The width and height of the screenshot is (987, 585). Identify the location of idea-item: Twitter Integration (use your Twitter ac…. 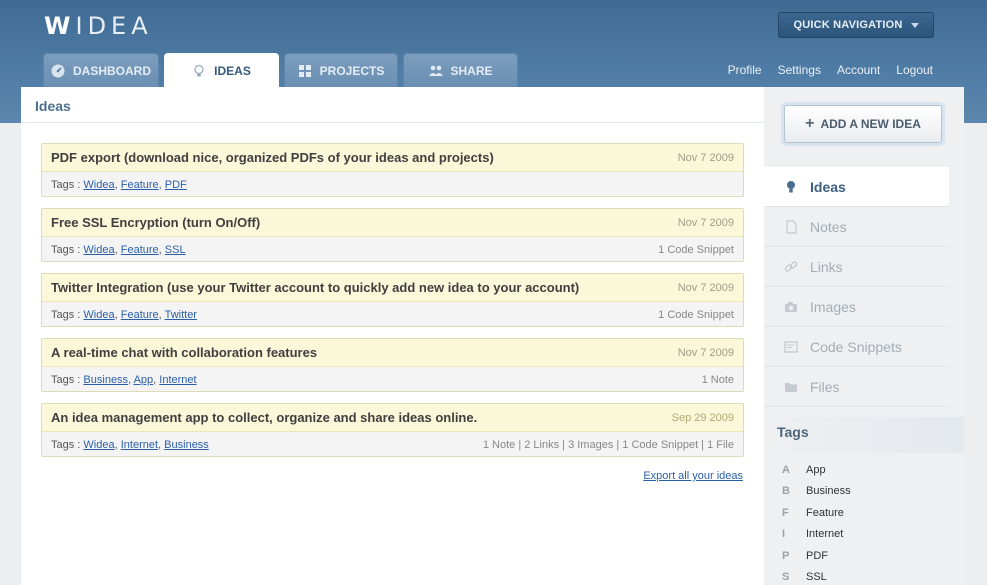
(392, 300).